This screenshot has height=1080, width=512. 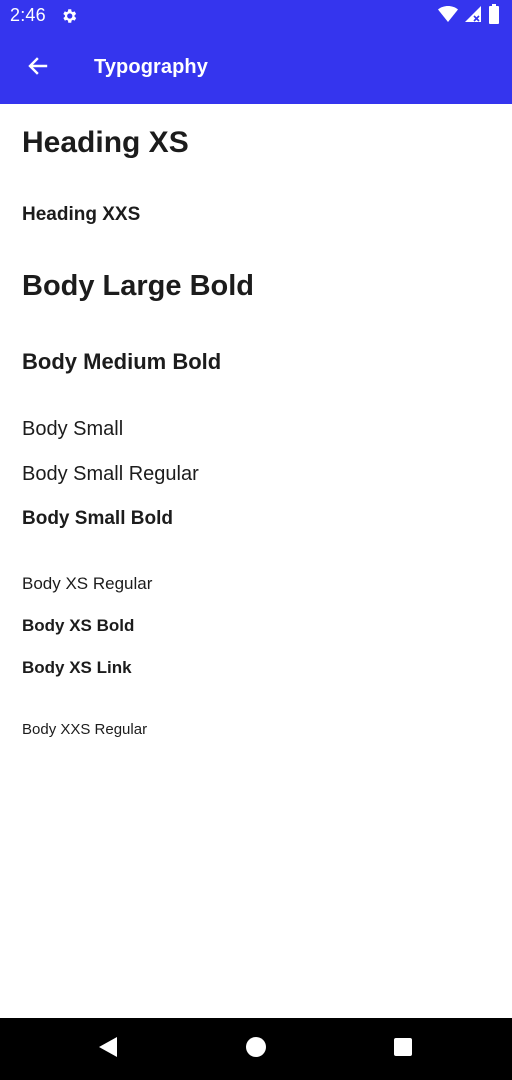 I want to click on status-time: 2:46, so click(x=28, y=15).